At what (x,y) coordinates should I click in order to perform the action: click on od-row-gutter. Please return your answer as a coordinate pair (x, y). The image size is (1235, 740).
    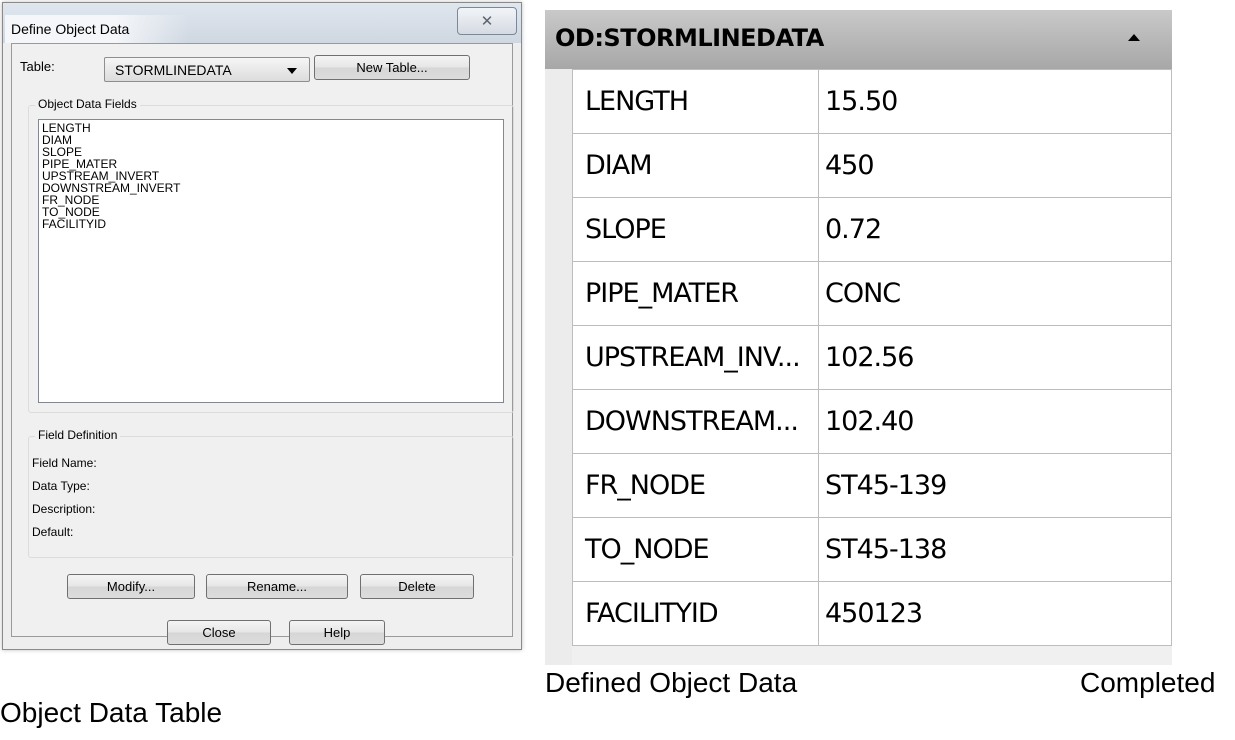
    Looking at the image, I should click on (558, 367).